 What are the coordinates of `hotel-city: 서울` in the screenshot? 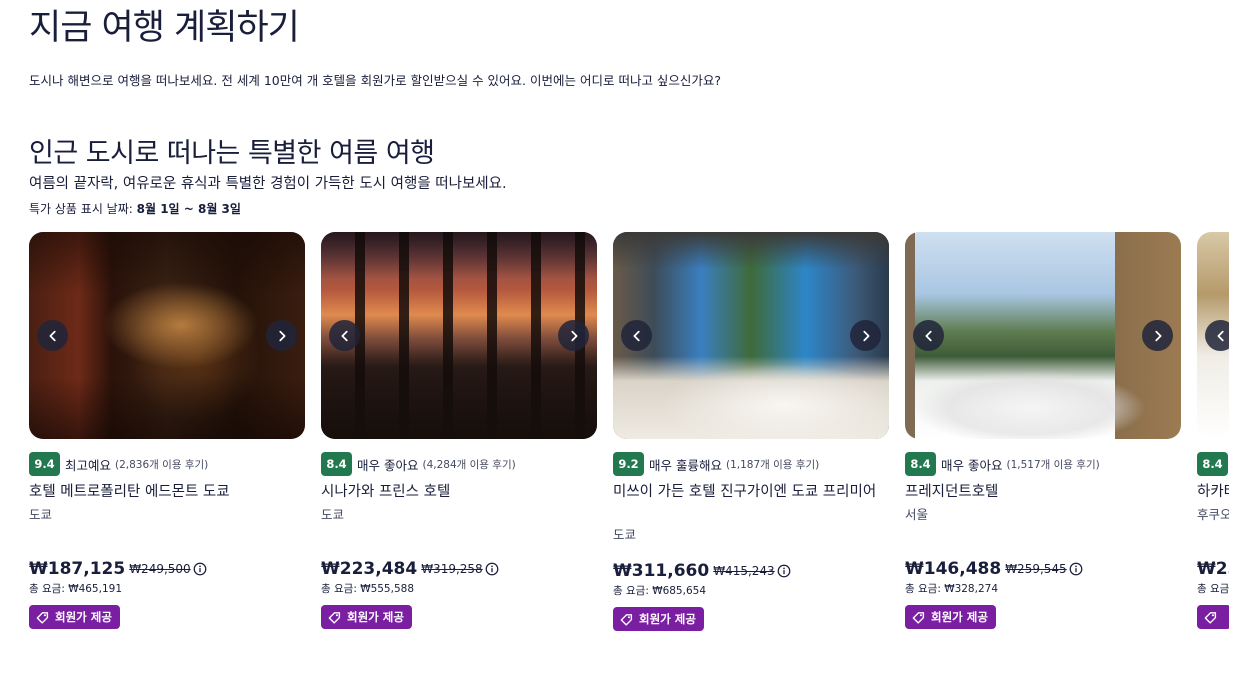 It's located at (917, 514).